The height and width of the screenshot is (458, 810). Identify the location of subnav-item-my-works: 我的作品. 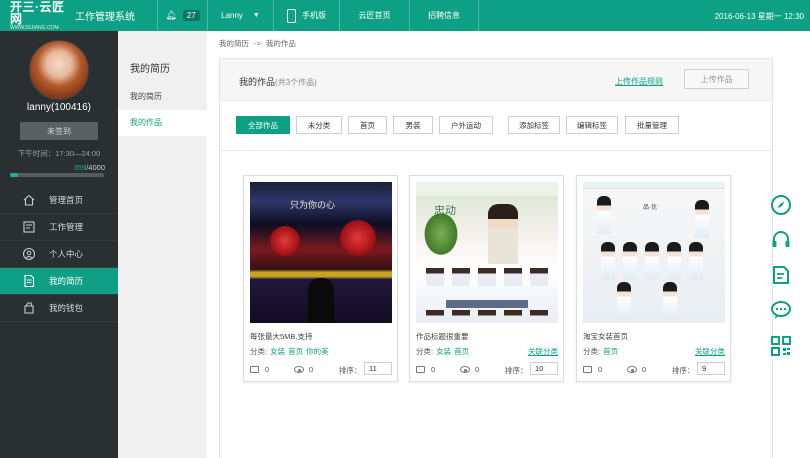
(162, 123).